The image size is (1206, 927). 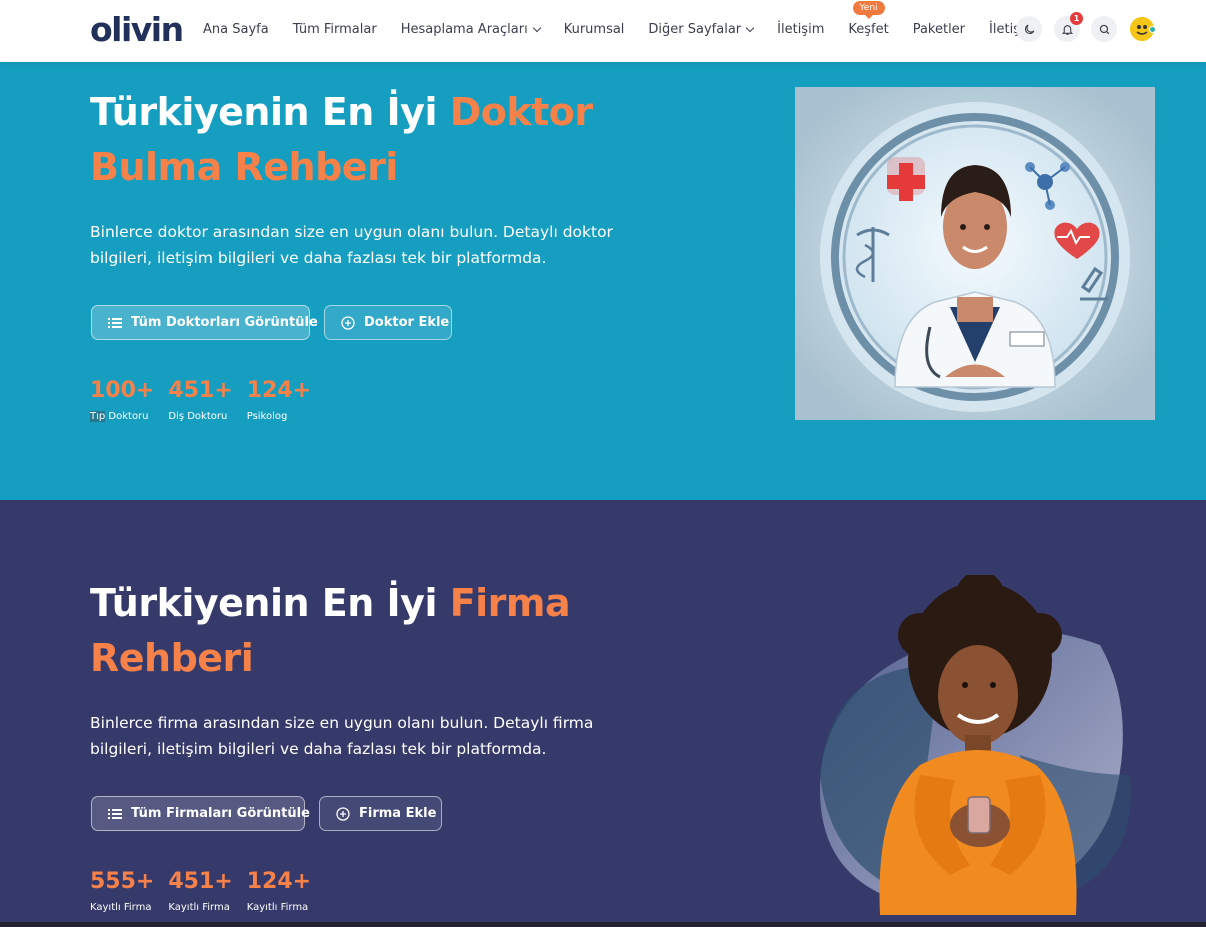 I want to click on nav-label: Ana Sayfa, so click(x=236, y=29).